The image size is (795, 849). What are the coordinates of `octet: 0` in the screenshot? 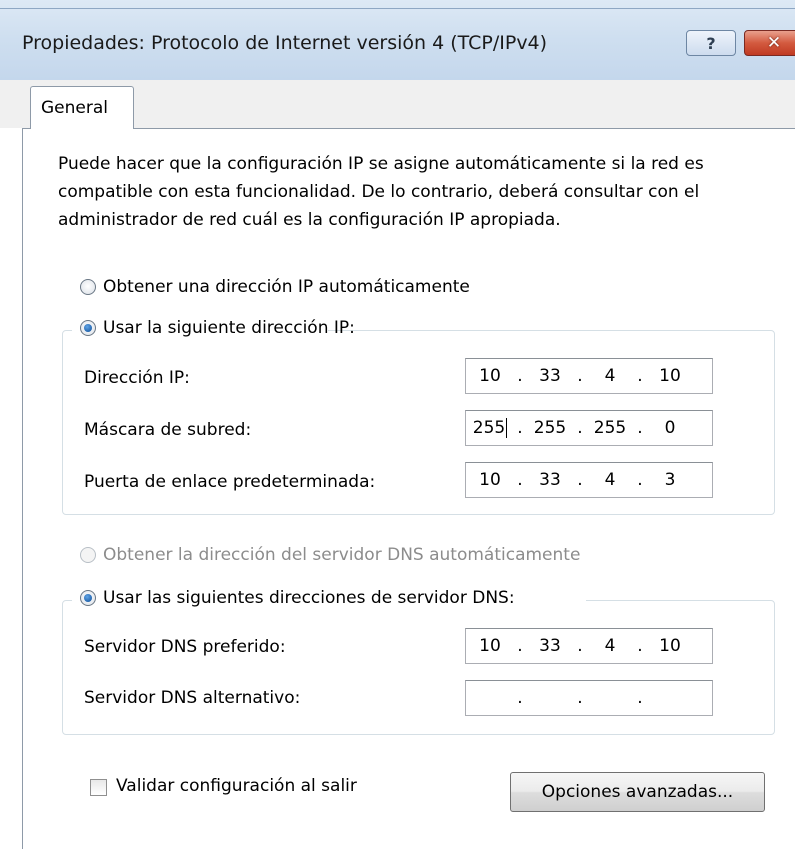 It's located at (670, 428).